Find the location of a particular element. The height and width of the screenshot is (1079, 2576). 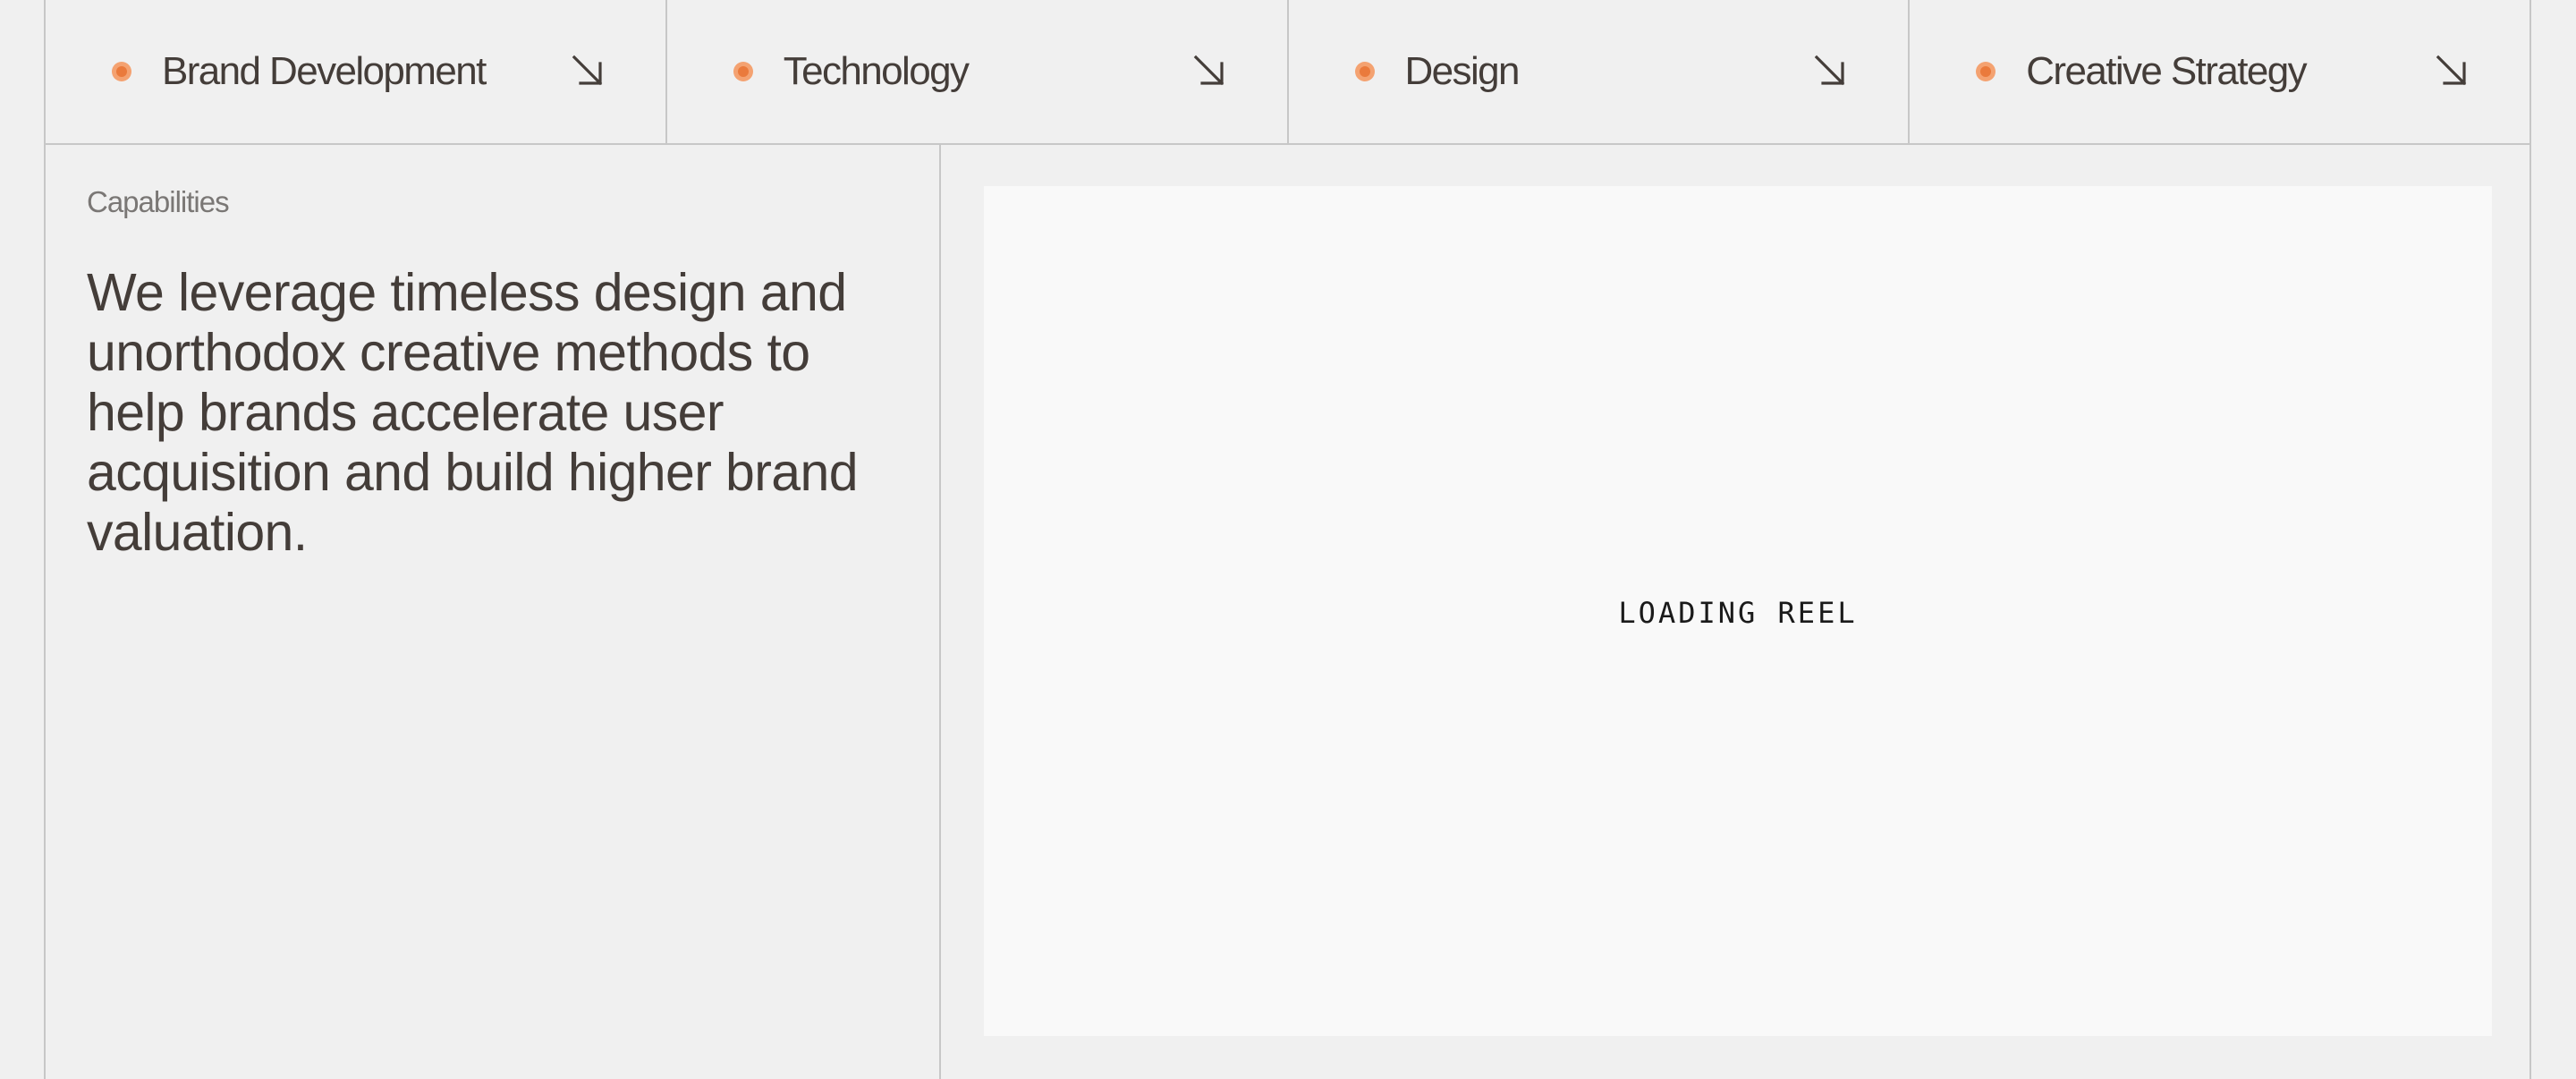

tab-technology: Technology is located at coordinates (978, 71).